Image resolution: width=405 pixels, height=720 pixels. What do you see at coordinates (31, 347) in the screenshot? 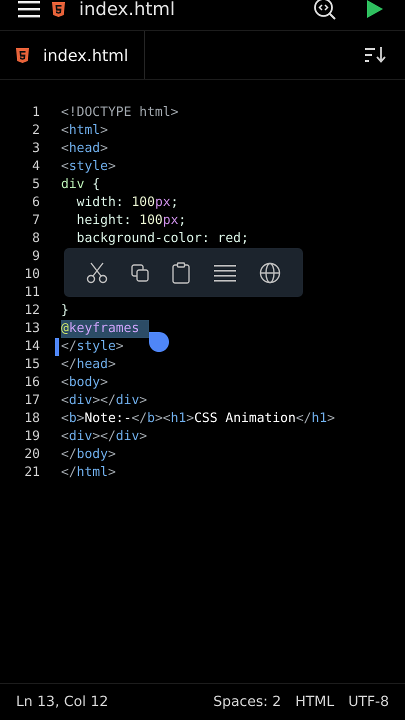
I see `line-number: 14` at bounding box center [31, 347].